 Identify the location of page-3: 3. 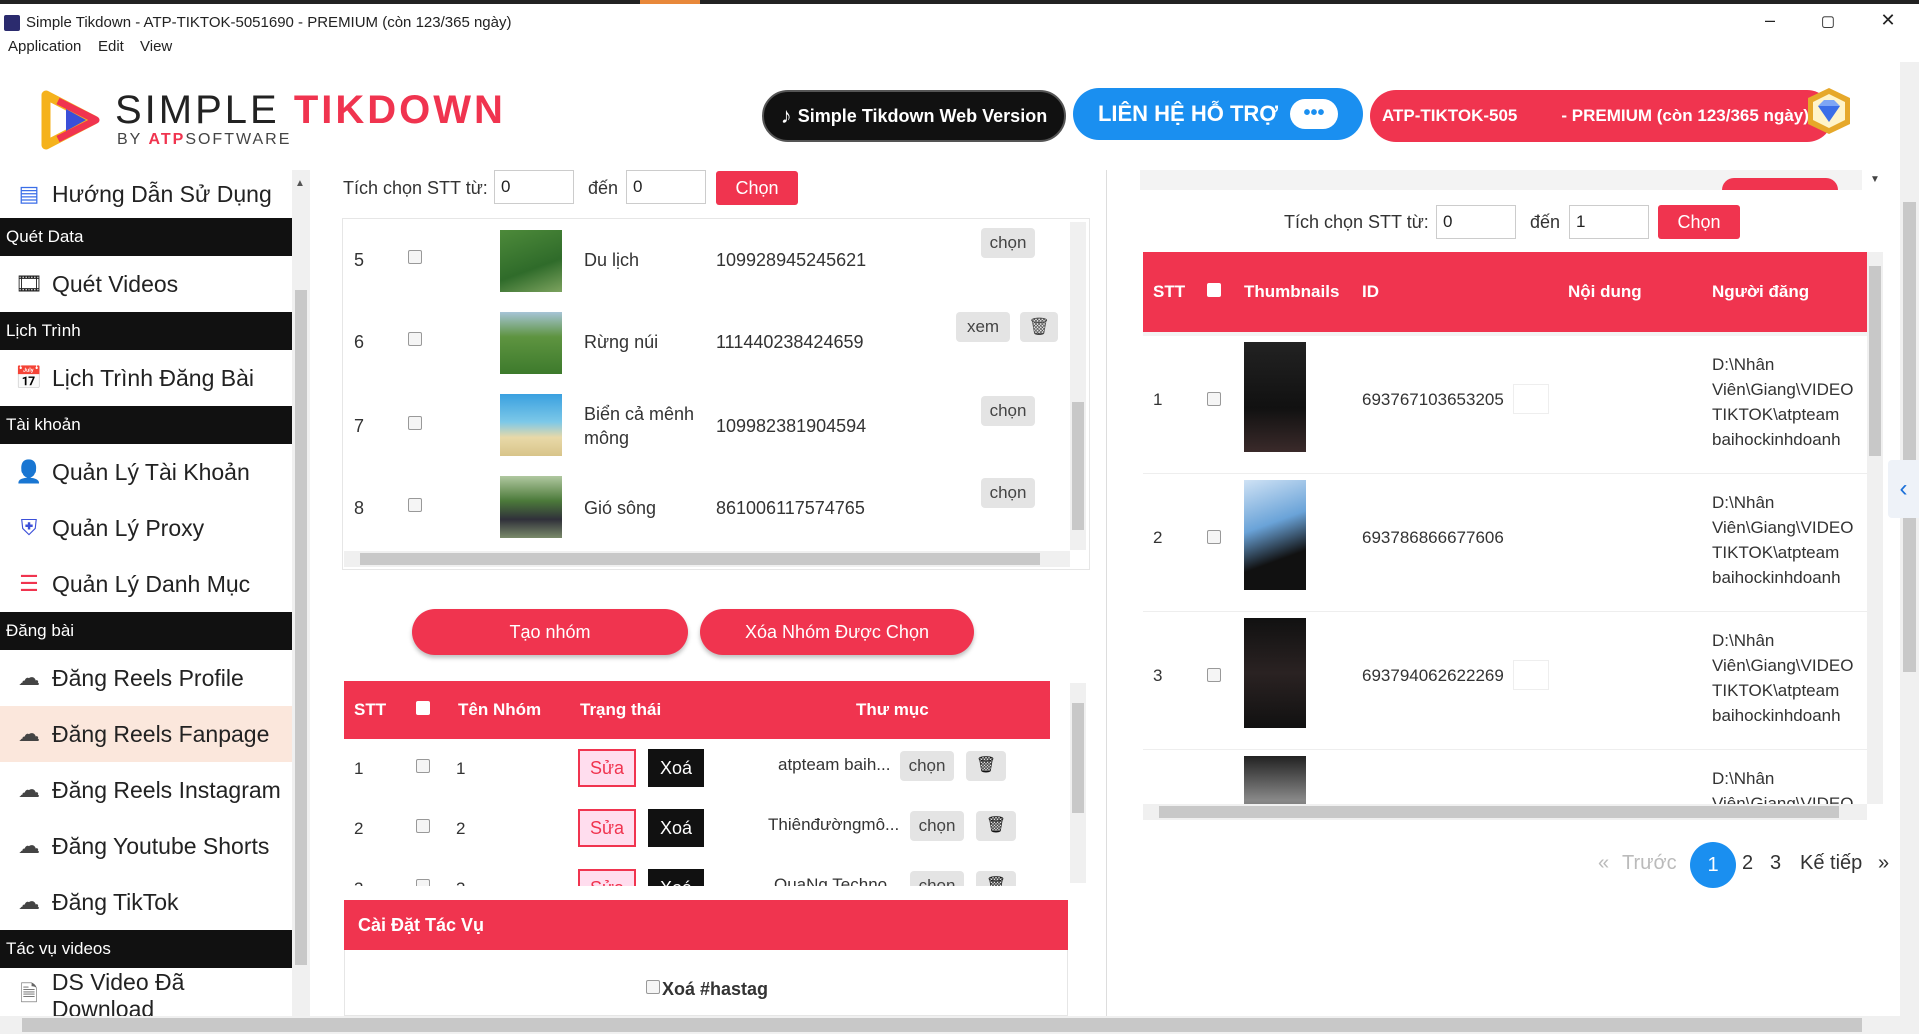
(1775, 863).